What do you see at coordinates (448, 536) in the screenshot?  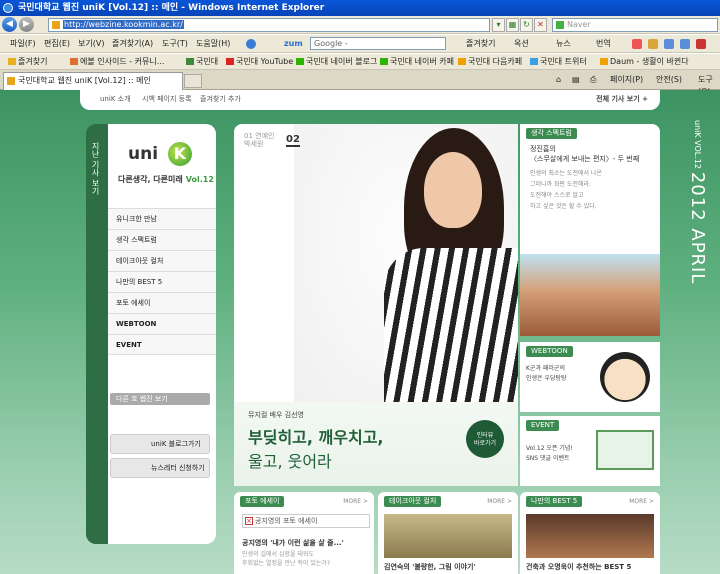 I see `takeout-image` at bounding box center [448, 536].